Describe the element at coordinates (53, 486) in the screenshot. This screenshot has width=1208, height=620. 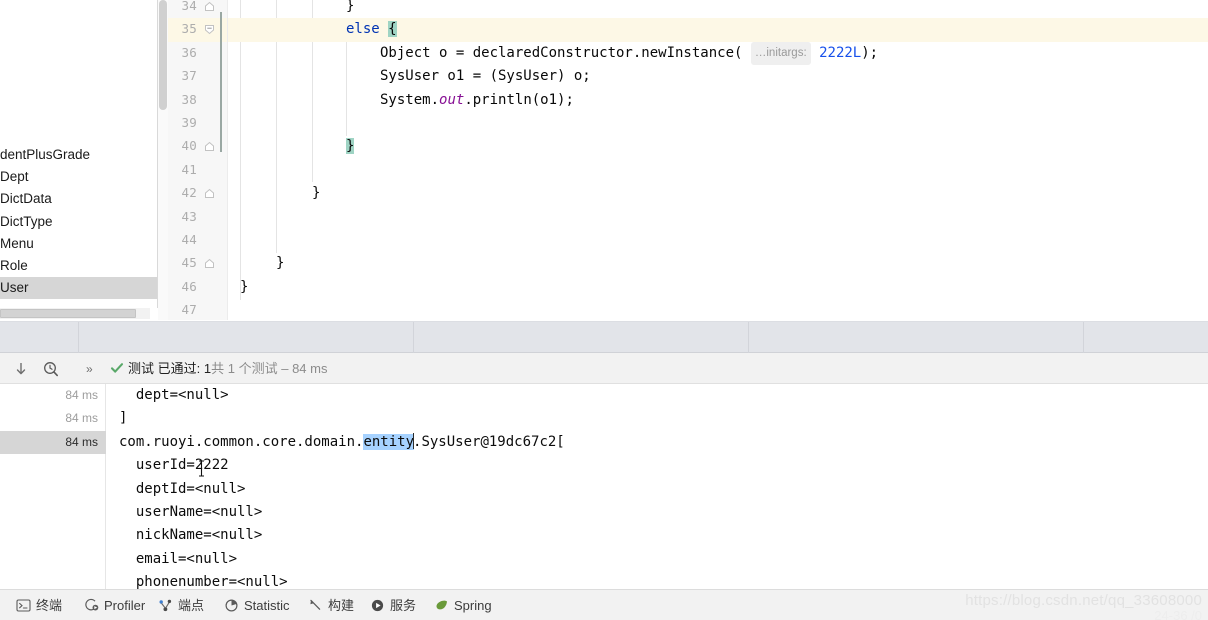
I see `console-time-gutter: 84 ms 84 ms 84 ms` at that location.